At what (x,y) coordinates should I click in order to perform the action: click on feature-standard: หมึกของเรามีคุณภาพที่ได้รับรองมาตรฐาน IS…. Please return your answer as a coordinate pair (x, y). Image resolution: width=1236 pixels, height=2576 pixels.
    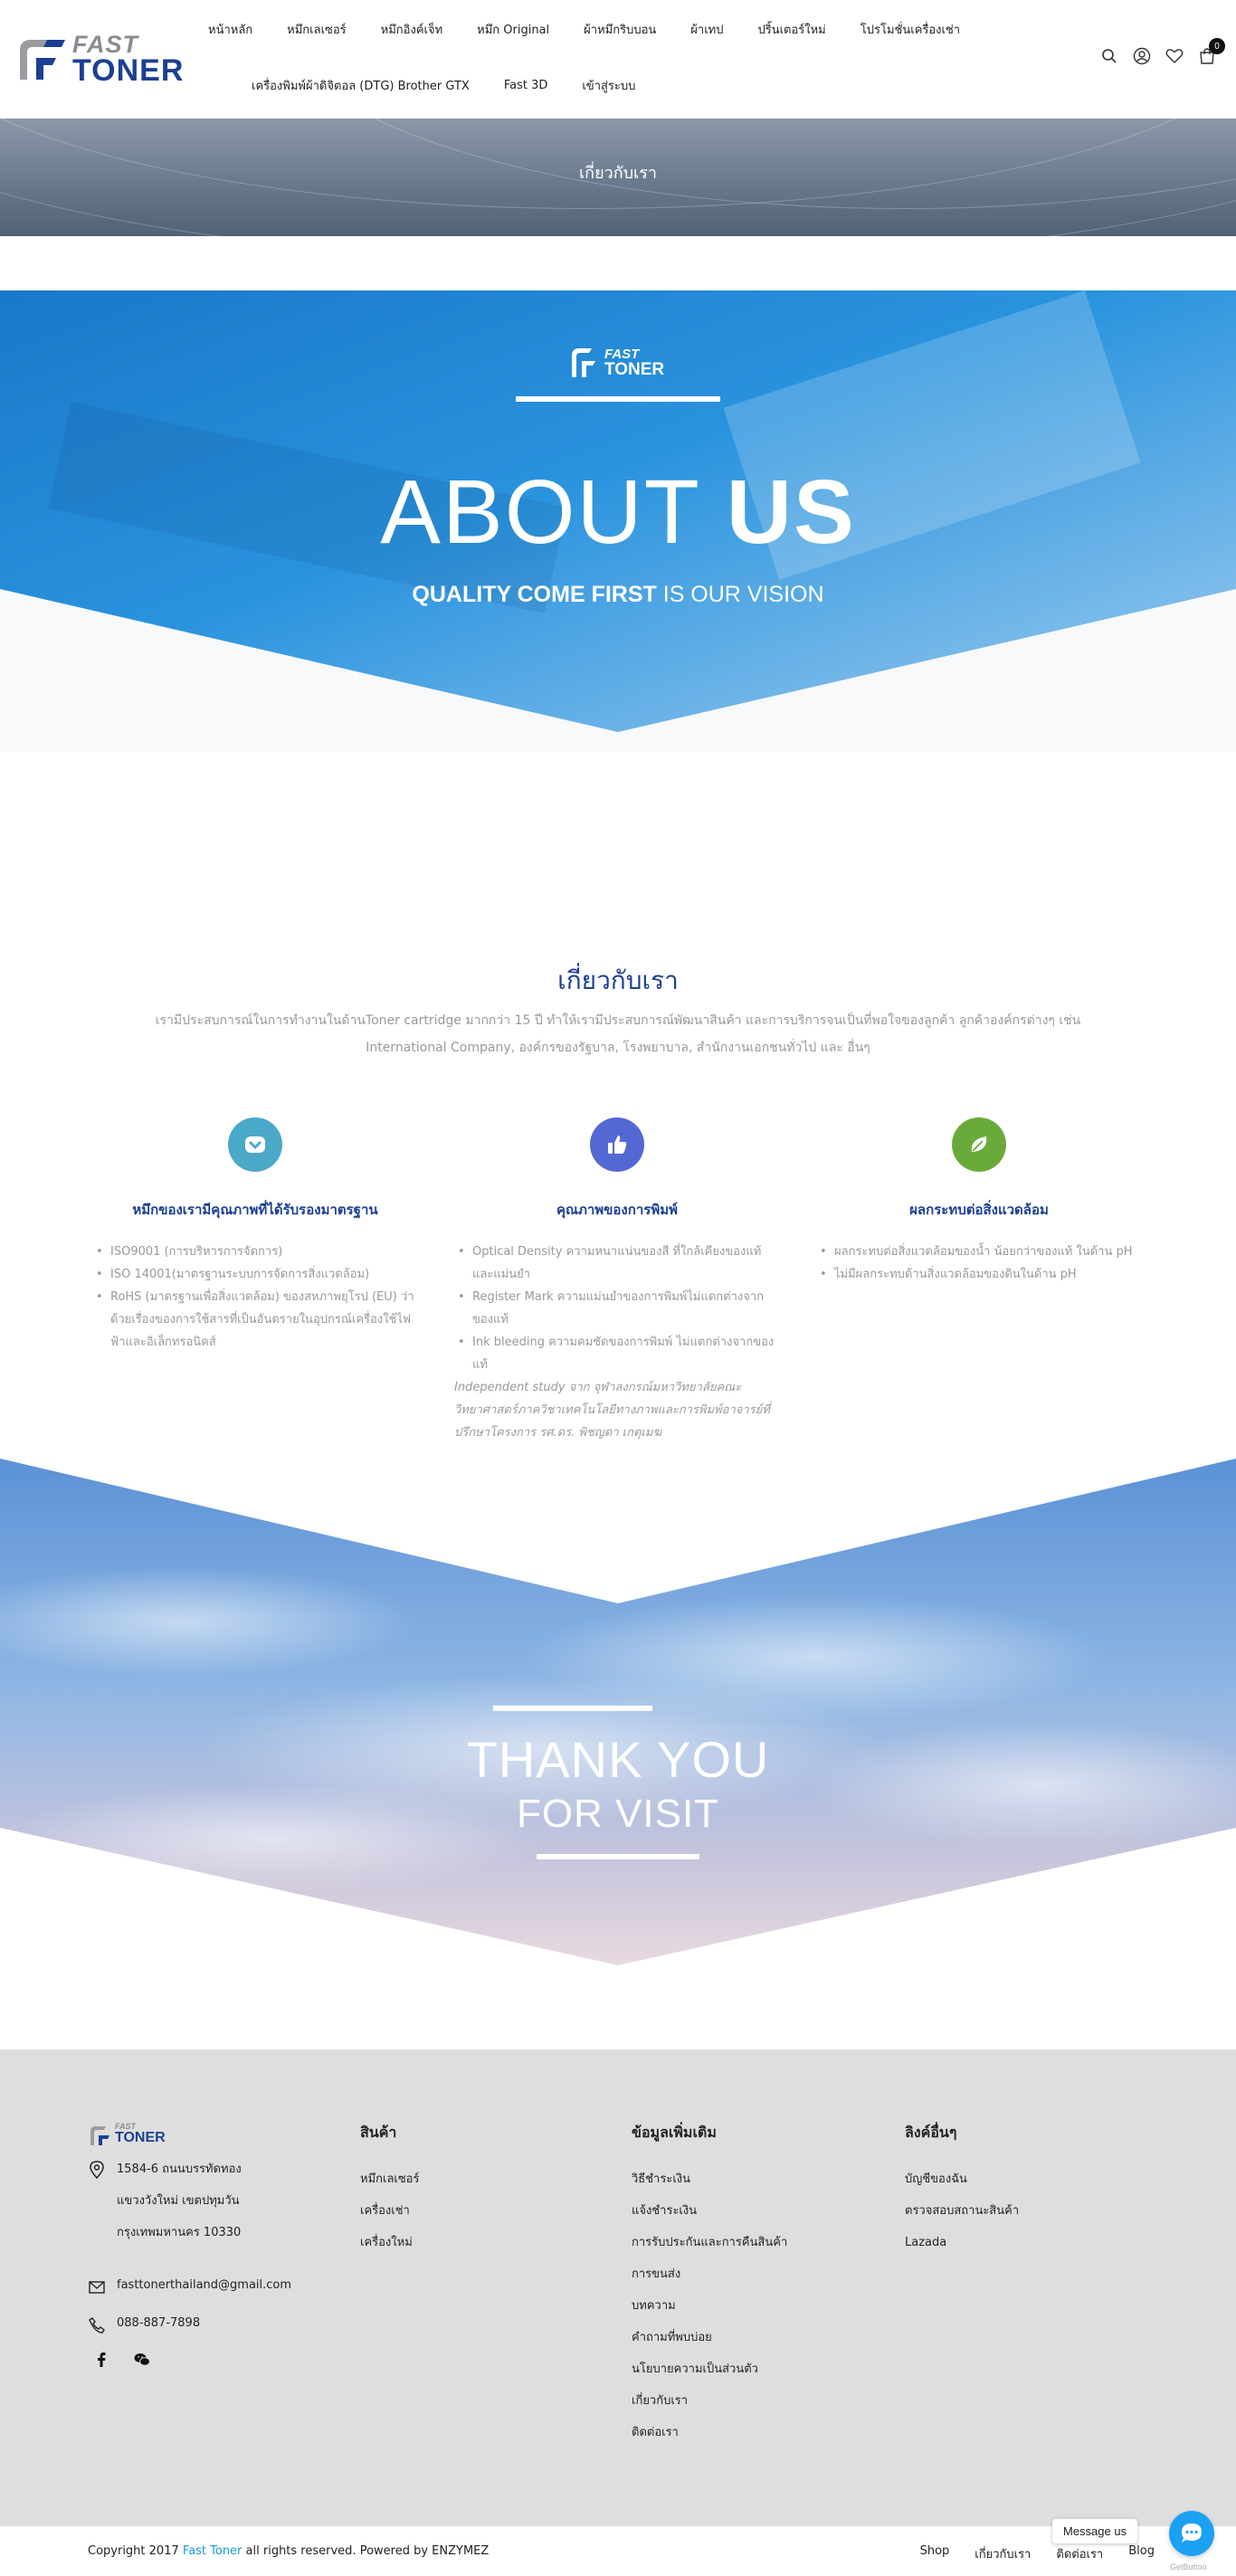
    Looking at the image, I should click on (255, 1235).